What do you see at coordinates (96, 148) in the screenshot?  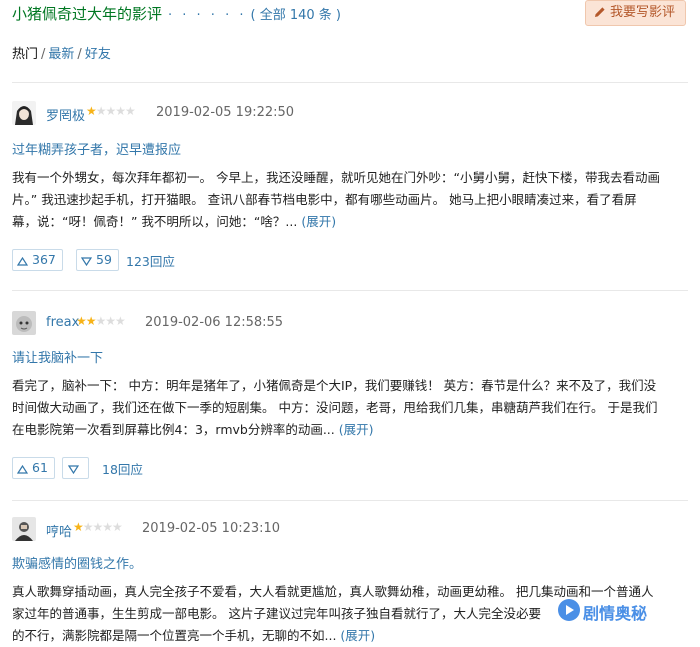 I see `review-title: 过年糊弄孩子者，迟早遭报应` at bounding box center [96, 148].